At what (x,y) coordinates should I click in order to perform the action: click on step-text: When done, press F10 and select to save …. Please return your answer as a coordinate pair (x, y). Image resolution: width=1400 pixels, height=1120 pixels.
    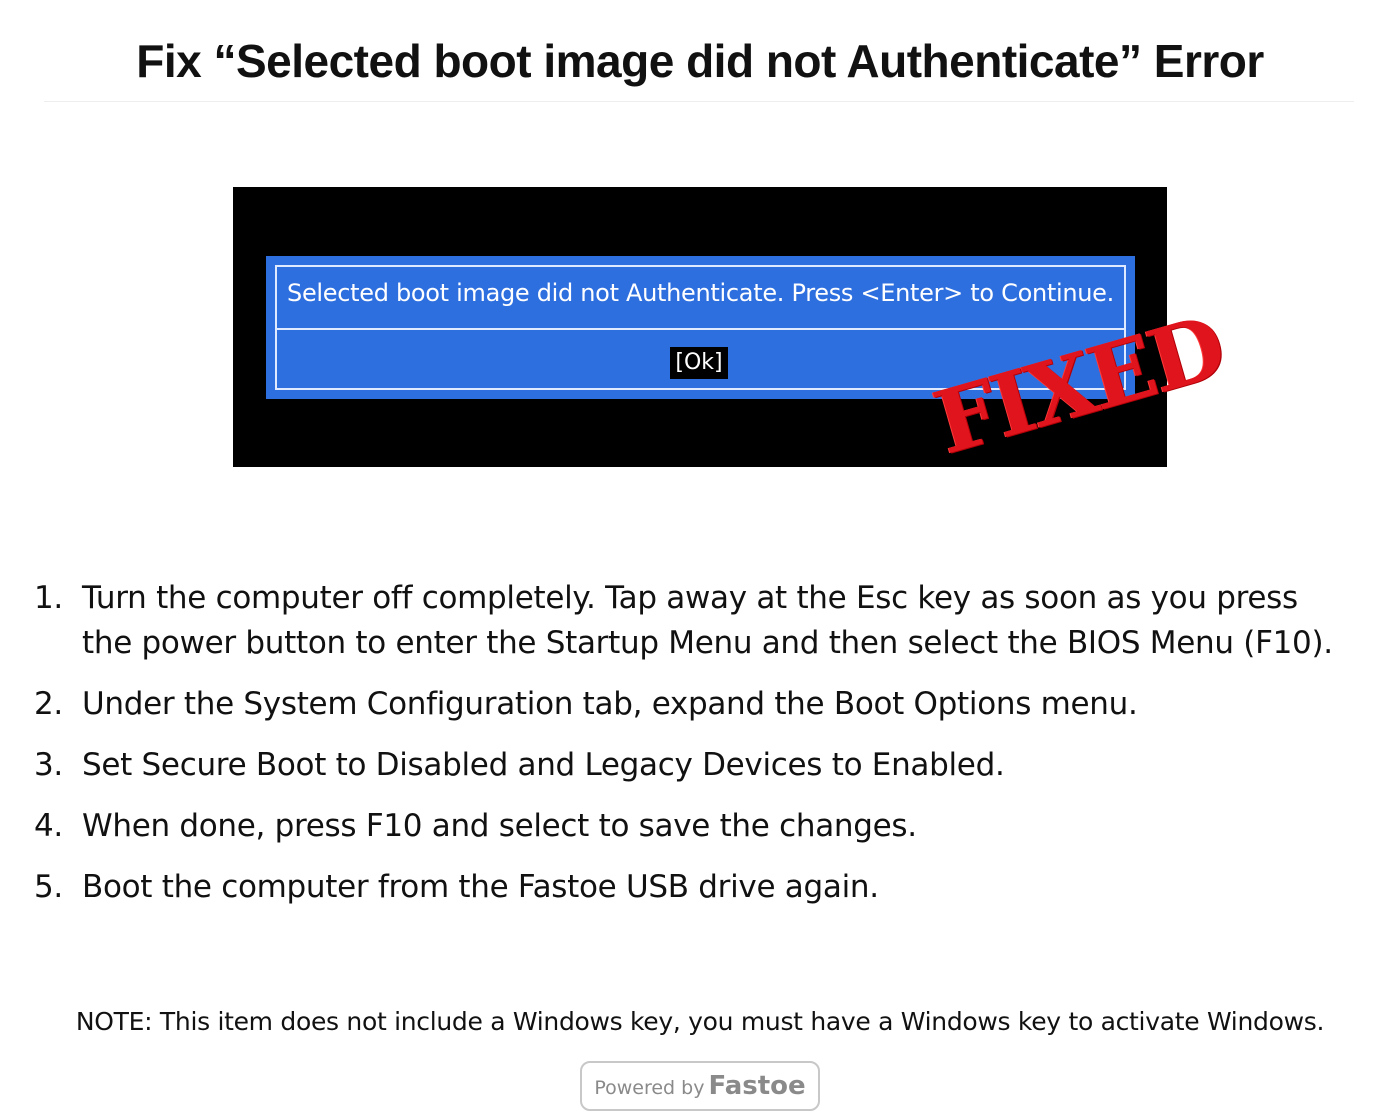
    Looking at the image, I should click on (499, 826).